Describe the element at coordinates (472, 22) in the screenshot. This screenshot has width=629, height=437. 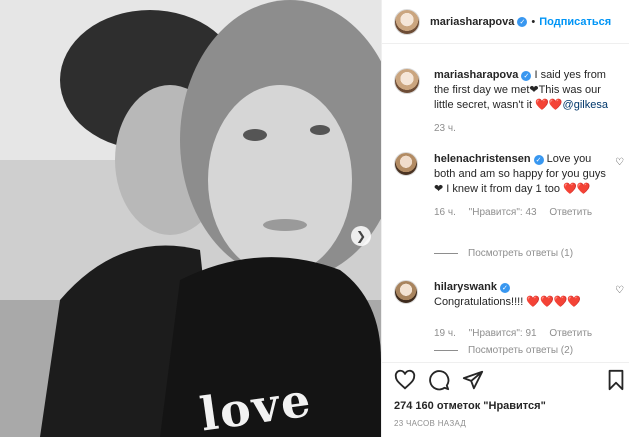
I see `author-username: mariasharapova` at that location.